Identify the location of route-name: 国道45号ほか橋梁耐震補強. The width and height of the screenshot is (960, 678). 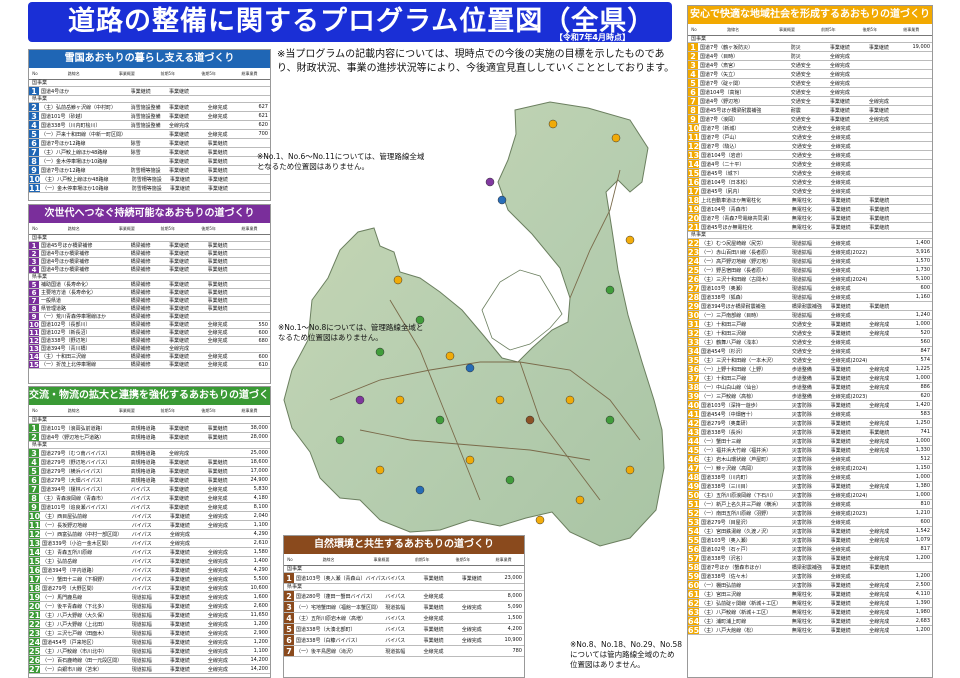
(731, 110).